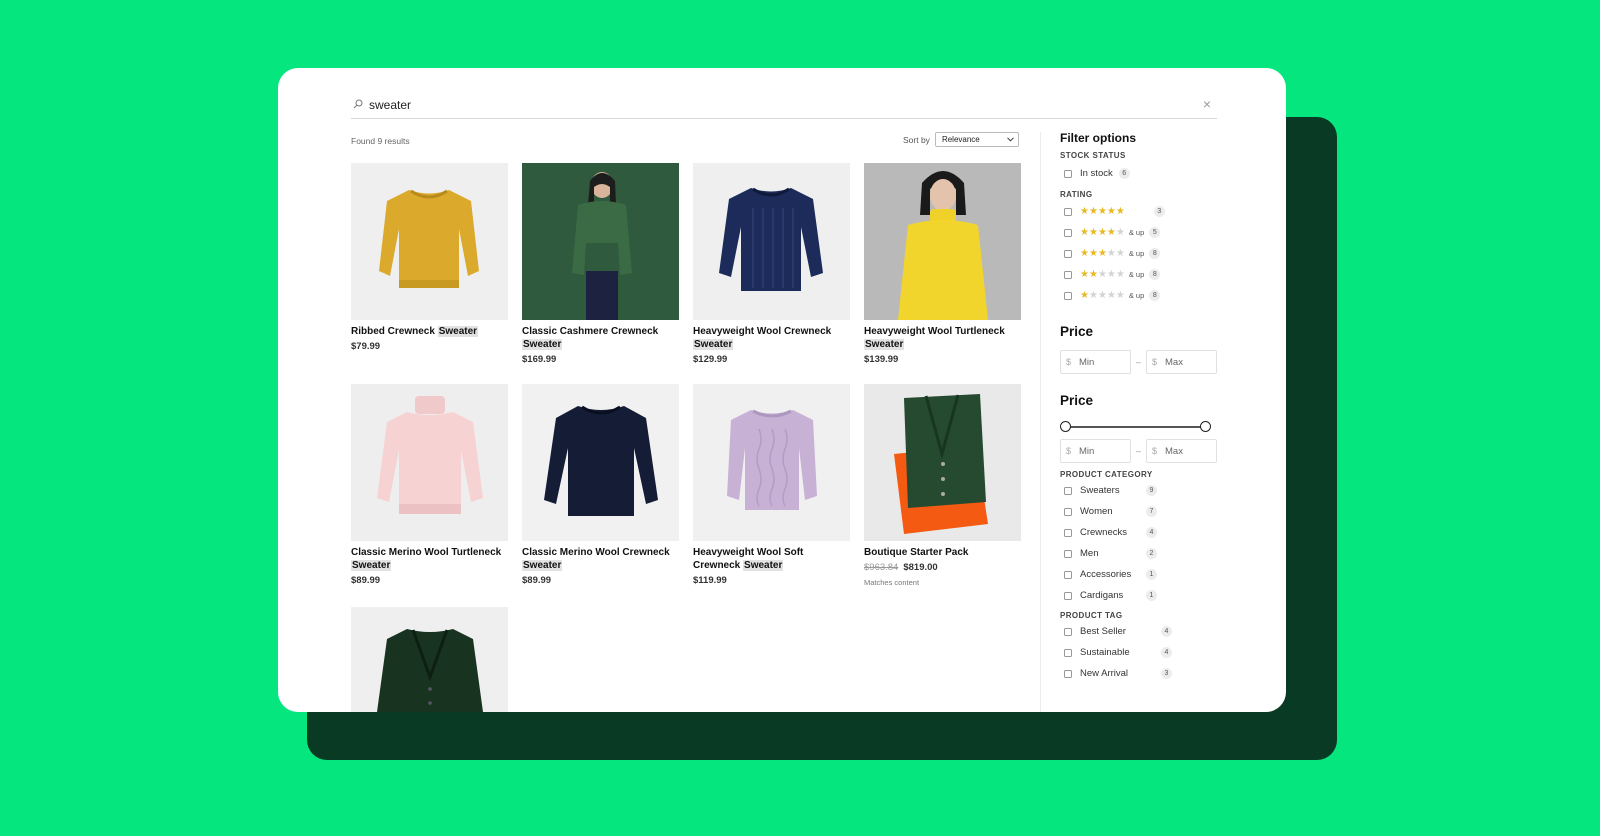 This screenshot has width=1600, height=836. Describe the element at coordinates (1065, 426) in the screenshot. I see `slider-min-handle` at that location.